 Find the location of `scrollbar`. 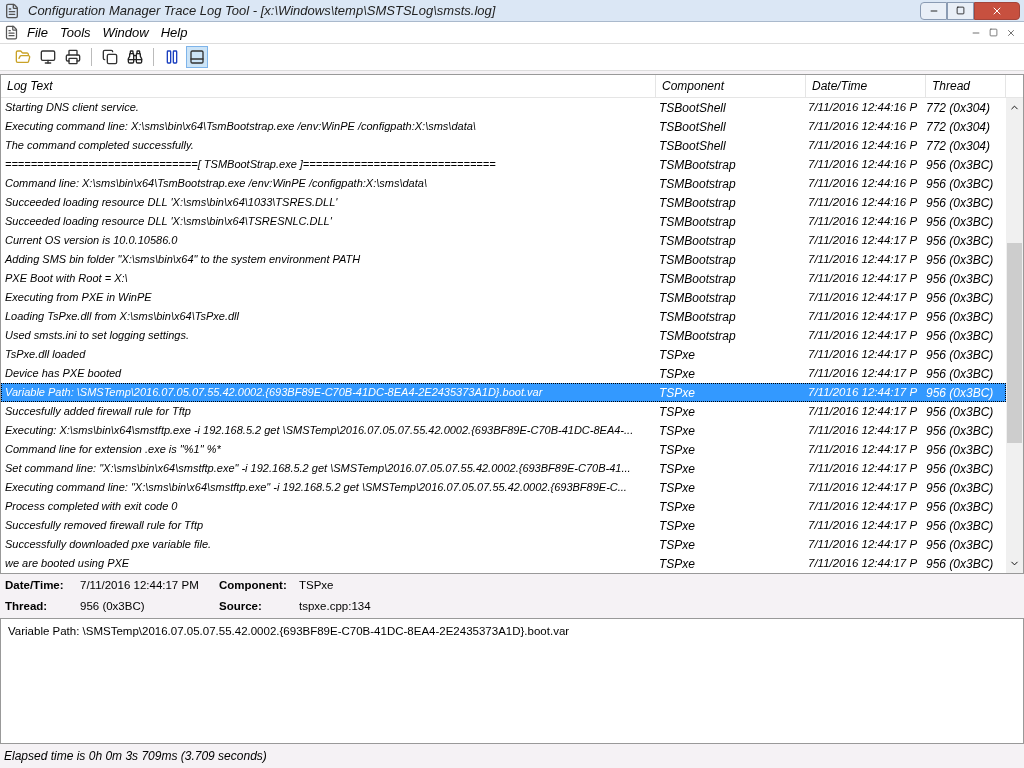

scrollbar is located at coordinates (1014, 335).